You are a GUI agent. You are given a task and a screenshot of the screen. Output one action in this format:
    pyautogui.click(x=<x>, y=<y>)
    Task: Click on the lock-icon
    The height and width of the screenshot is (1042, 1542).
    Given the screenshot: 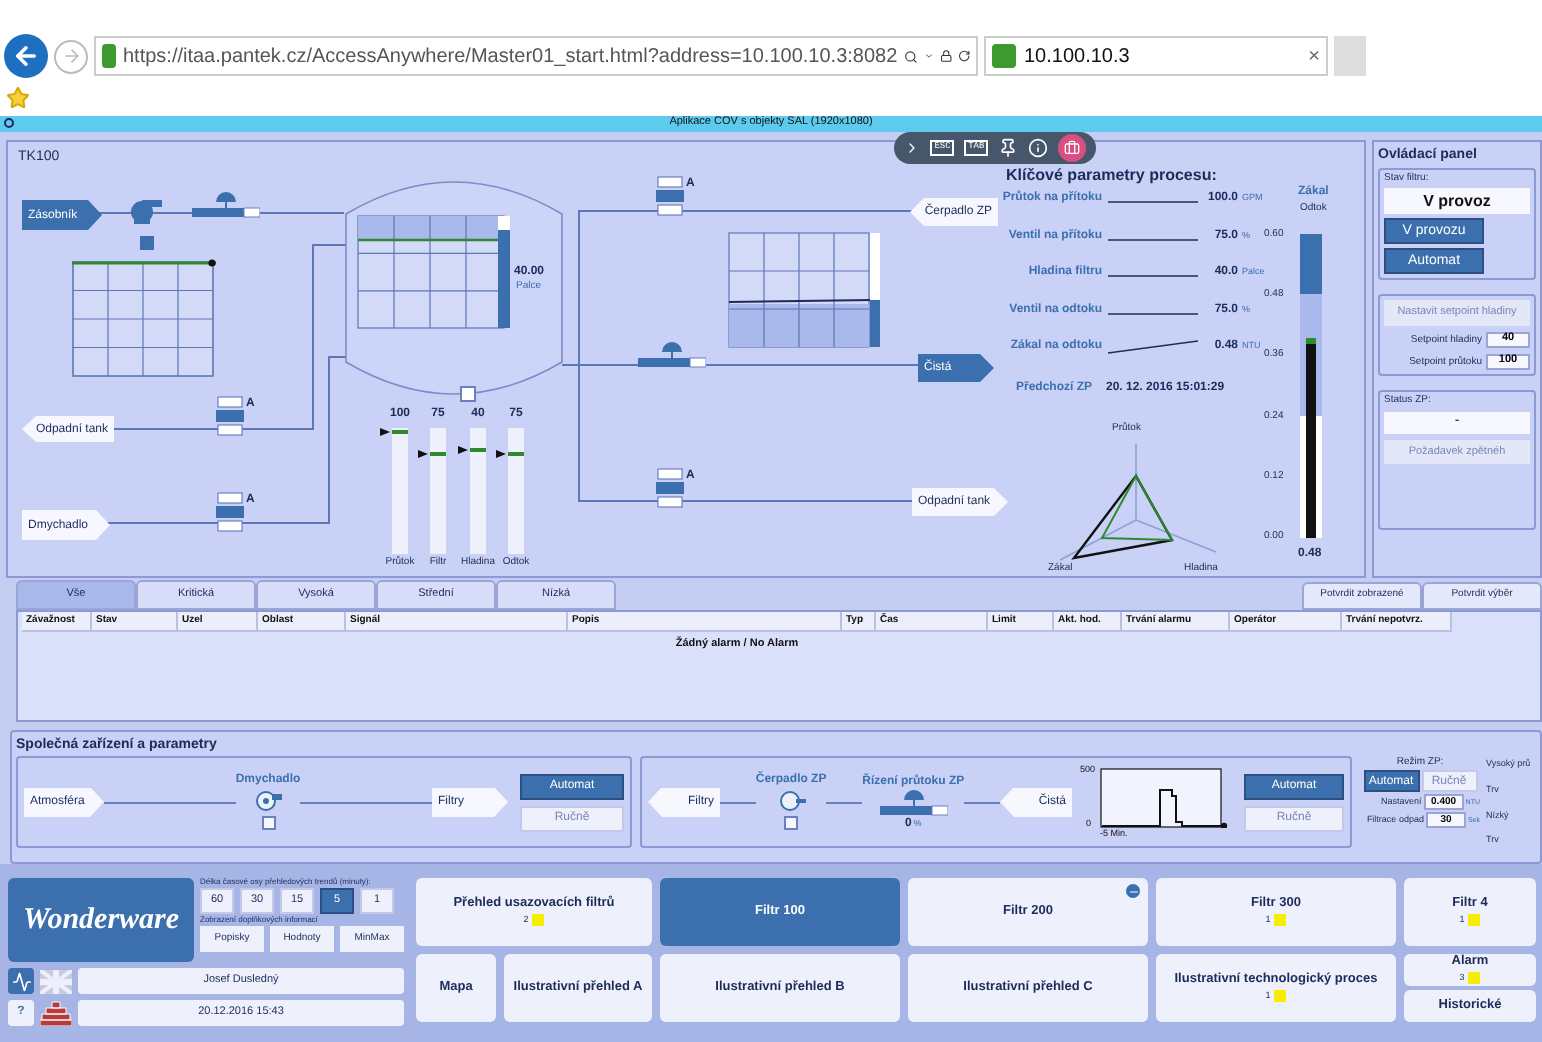 What is the action you would take?
    pyautogui.click(x=945, y=56)
    